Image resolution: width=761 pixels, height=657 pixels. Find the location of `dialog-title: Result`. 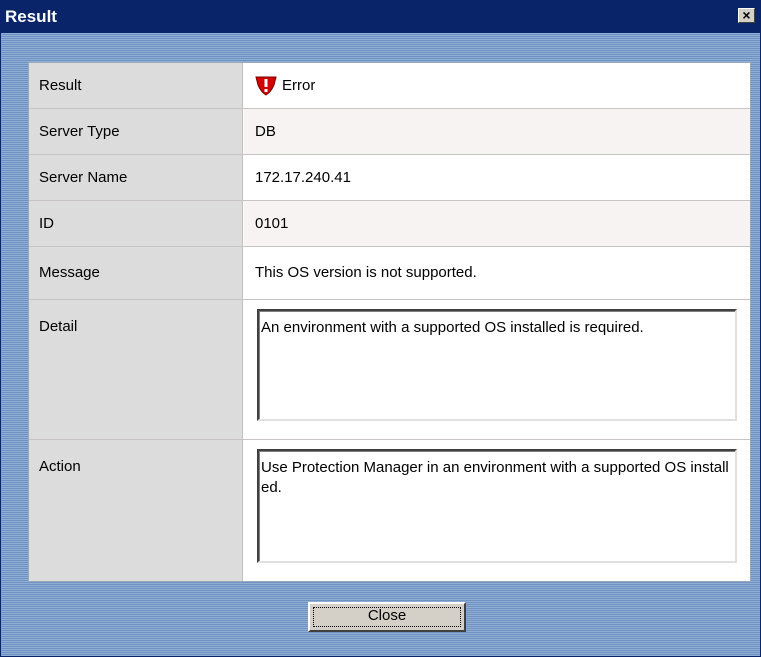

dialog-title: Result is located at coordinates (31, 16).